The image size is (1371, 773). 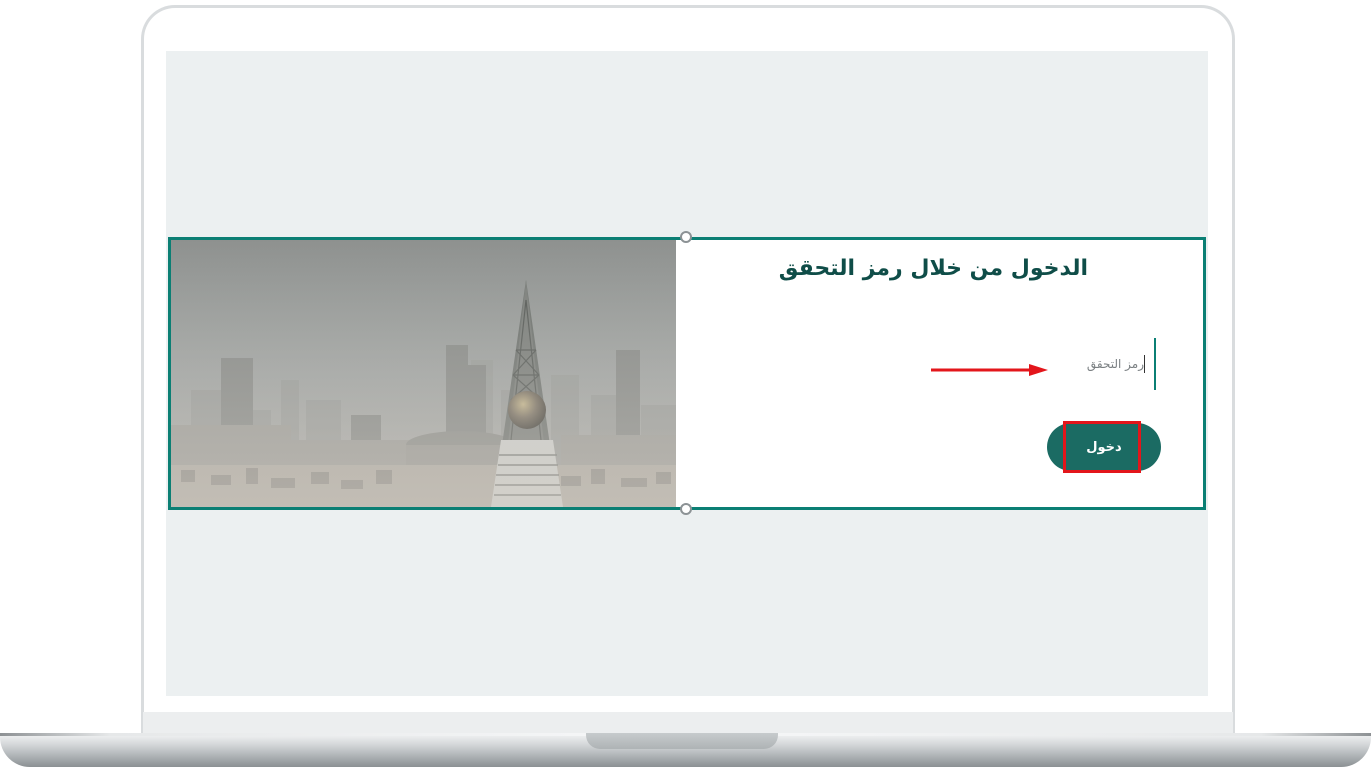 What do you see at coordinates (933, 268) in the screenshot?
I see `page-title: الدخول من خلال رمز التحقق` at bounding box center [933, 268].